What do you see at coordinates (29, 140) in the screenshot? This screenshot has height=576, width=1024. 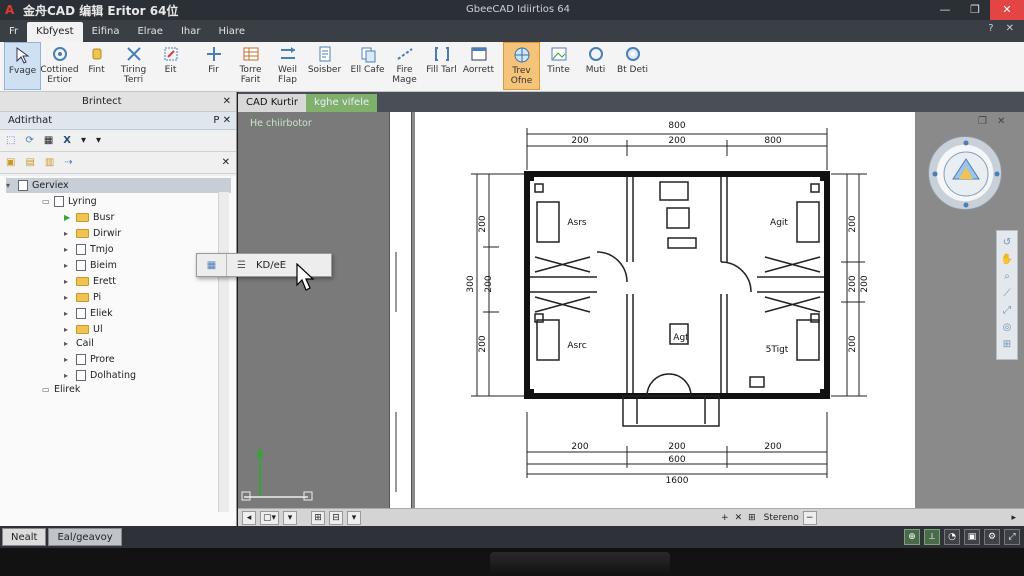 I see `refresh-icon: ⟳` at bounding box center [29, 140].